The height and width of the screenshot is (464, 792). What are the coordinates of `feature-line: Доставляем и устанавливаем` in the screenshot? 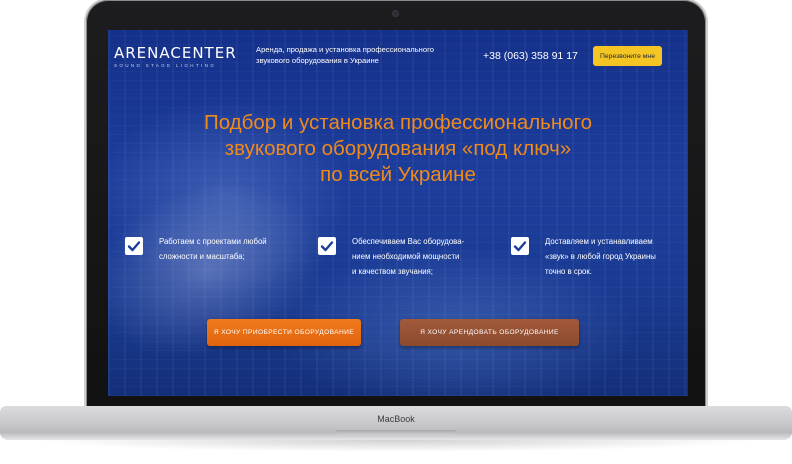 It's located at (599, 241).